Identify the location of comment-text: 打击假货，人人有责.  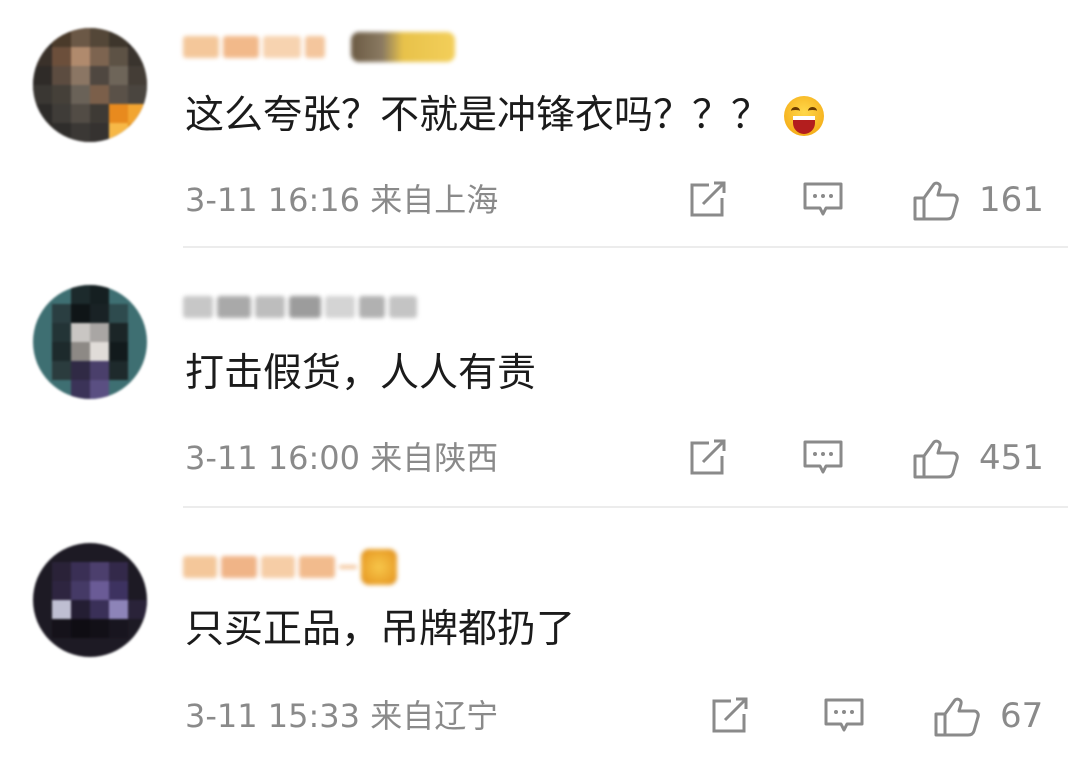
(360, 374).